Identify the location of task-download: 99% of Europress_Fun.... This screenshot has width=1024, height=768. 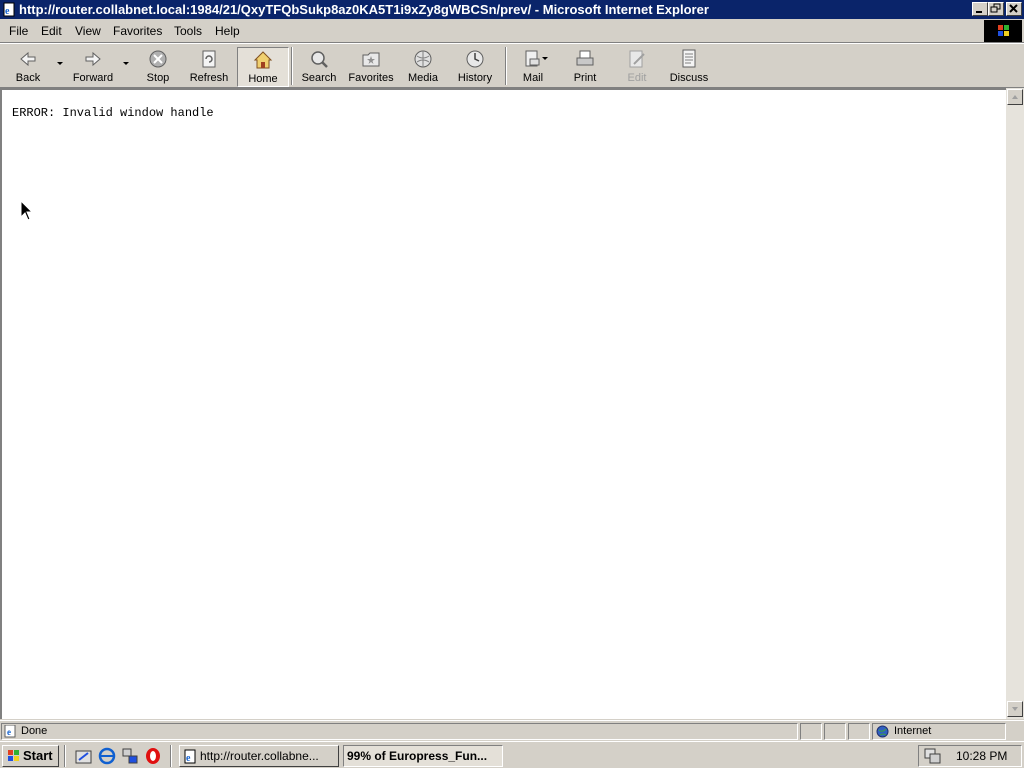
(423, 756).